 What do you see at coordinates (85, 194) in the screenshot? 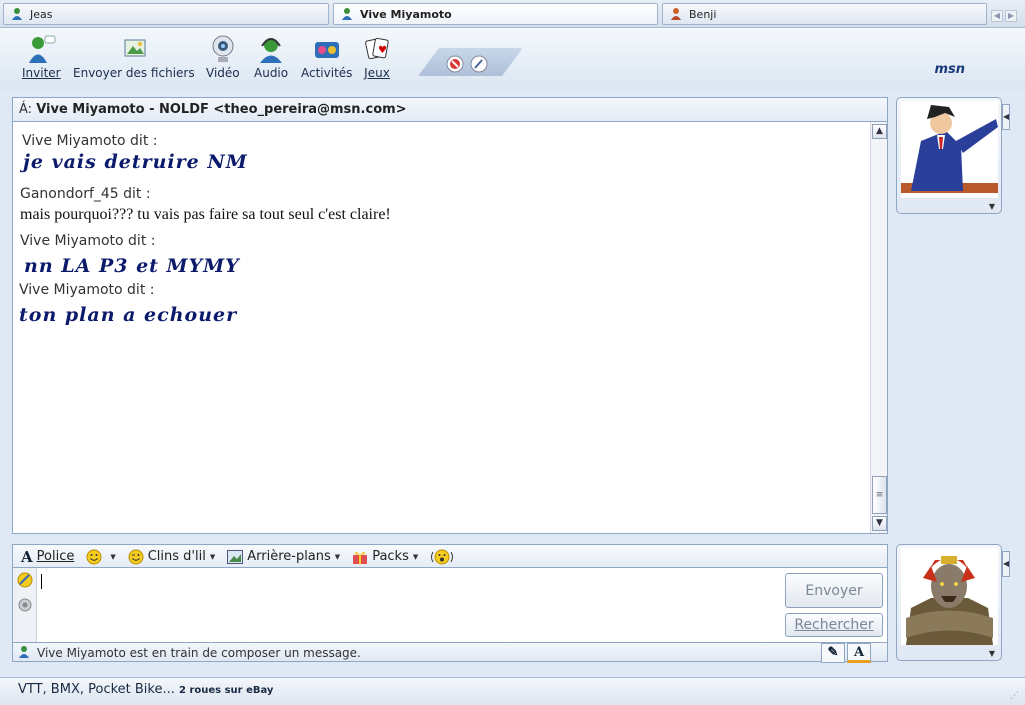
I see `message-sender: Ganondorf_45 dit :` at bounding box center [85, 194].